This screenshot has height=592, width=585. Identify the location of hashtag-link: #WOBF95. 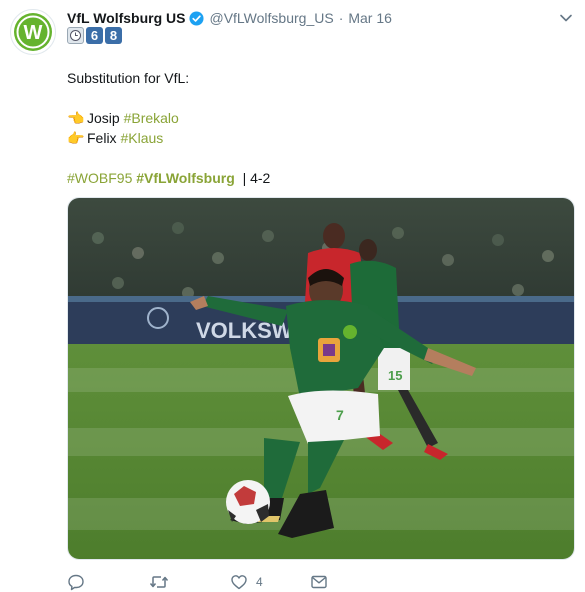
(99, 178).